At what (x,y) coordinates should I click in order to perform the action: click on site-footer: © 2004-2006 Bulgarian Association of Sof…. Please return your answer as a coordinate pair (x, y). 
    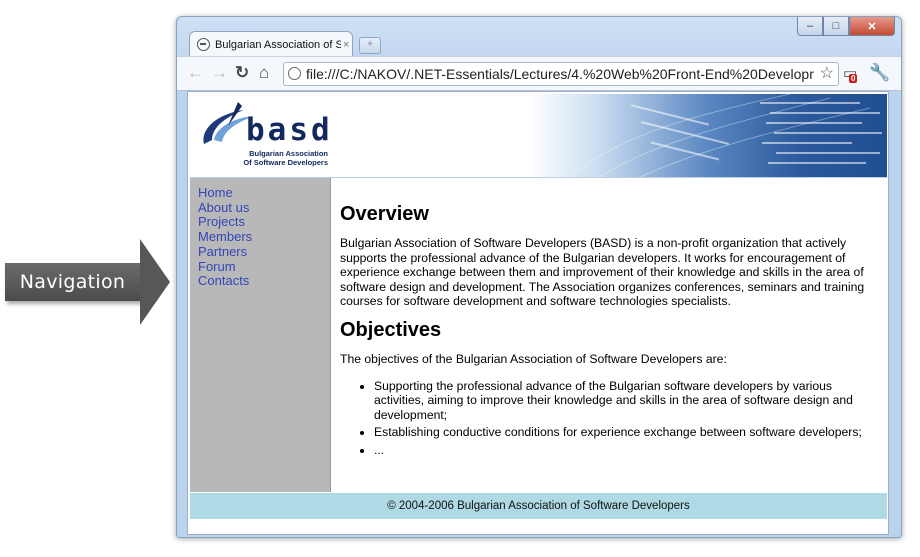
    Looking at the image, I should click on (538, 506).